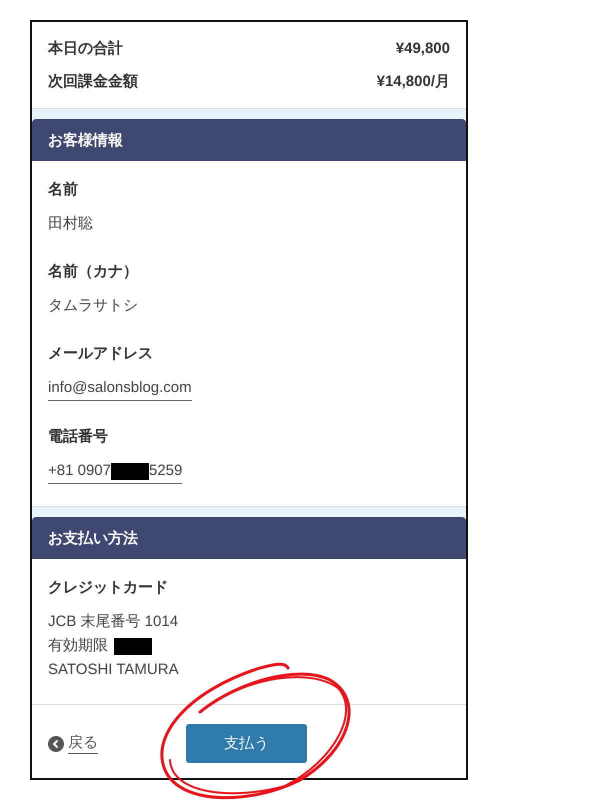 This screenshot has width=600, height=800. Describe the element at coordinates (246, 743) in the screenshot. I see `pay-button: 支払う` at that location.